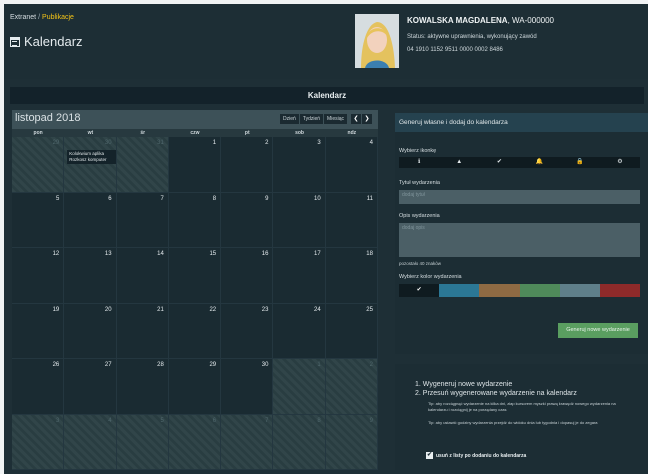 This screenshot has width=648, height=474. What do you see at coordinates (355, 119) in the screenshot?
I see `prev-month-button: ❮` at bounding box center [355, 119].